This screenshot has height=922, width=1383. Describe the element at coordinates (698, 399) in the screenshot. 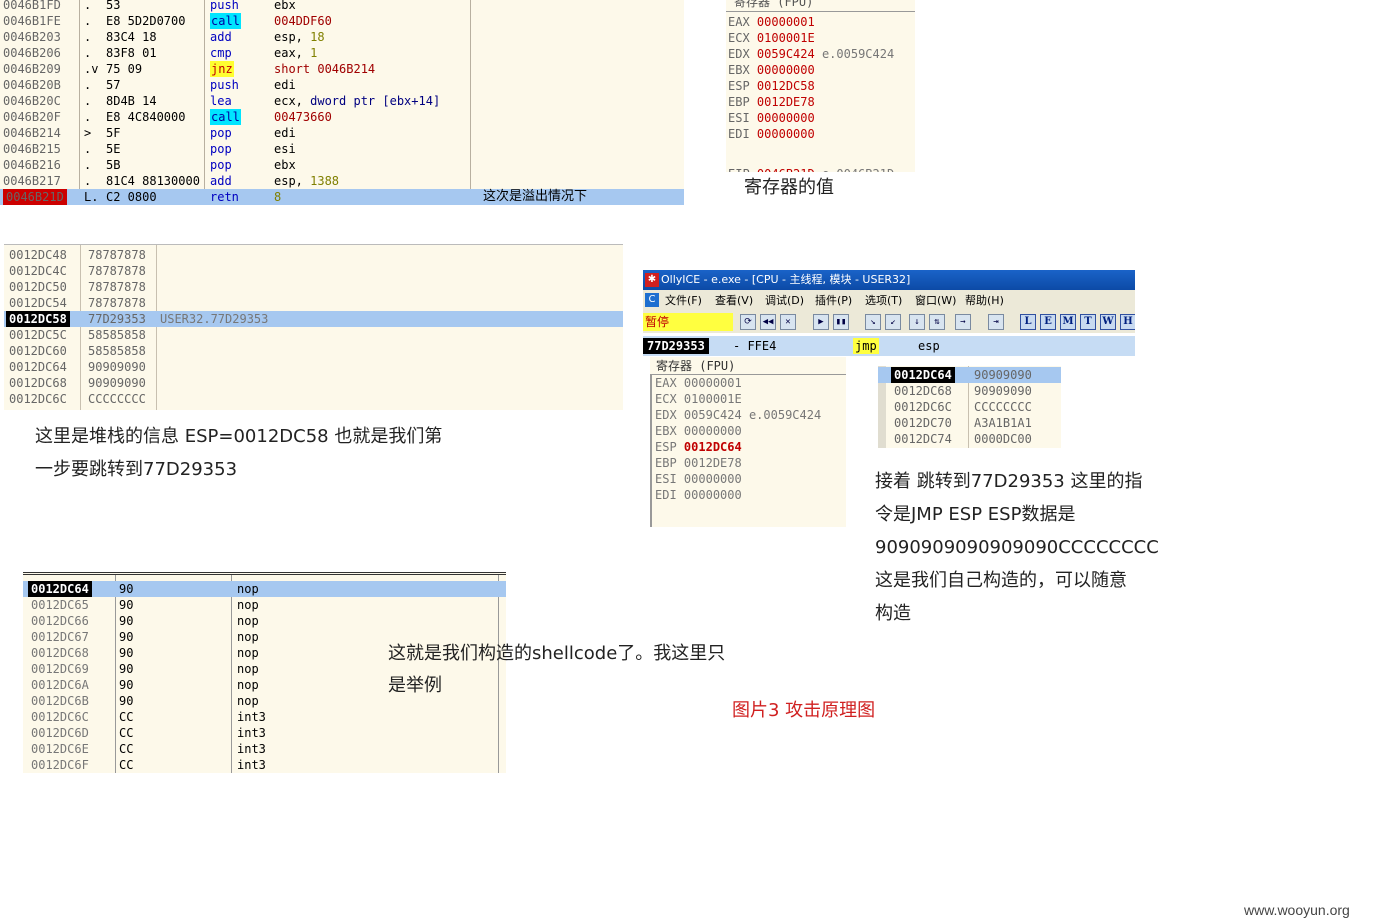

I see `fpu-row-ecx: ECX 0100001E` at that location.